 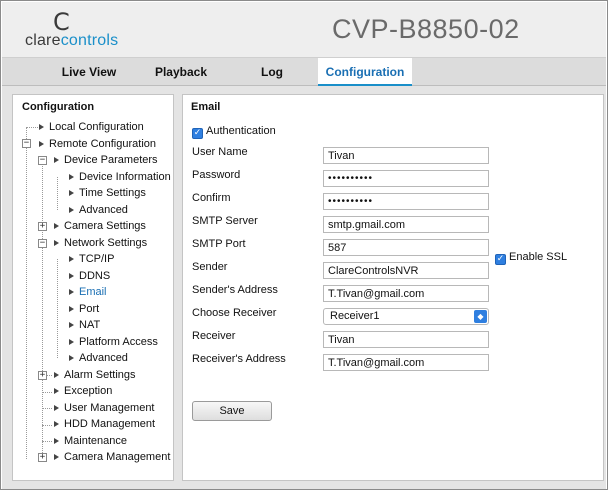 What do you see at coordinates (85, 31) in the screenshot?
I see `logo: C clarecontrols` at bounding box center [85, 31].